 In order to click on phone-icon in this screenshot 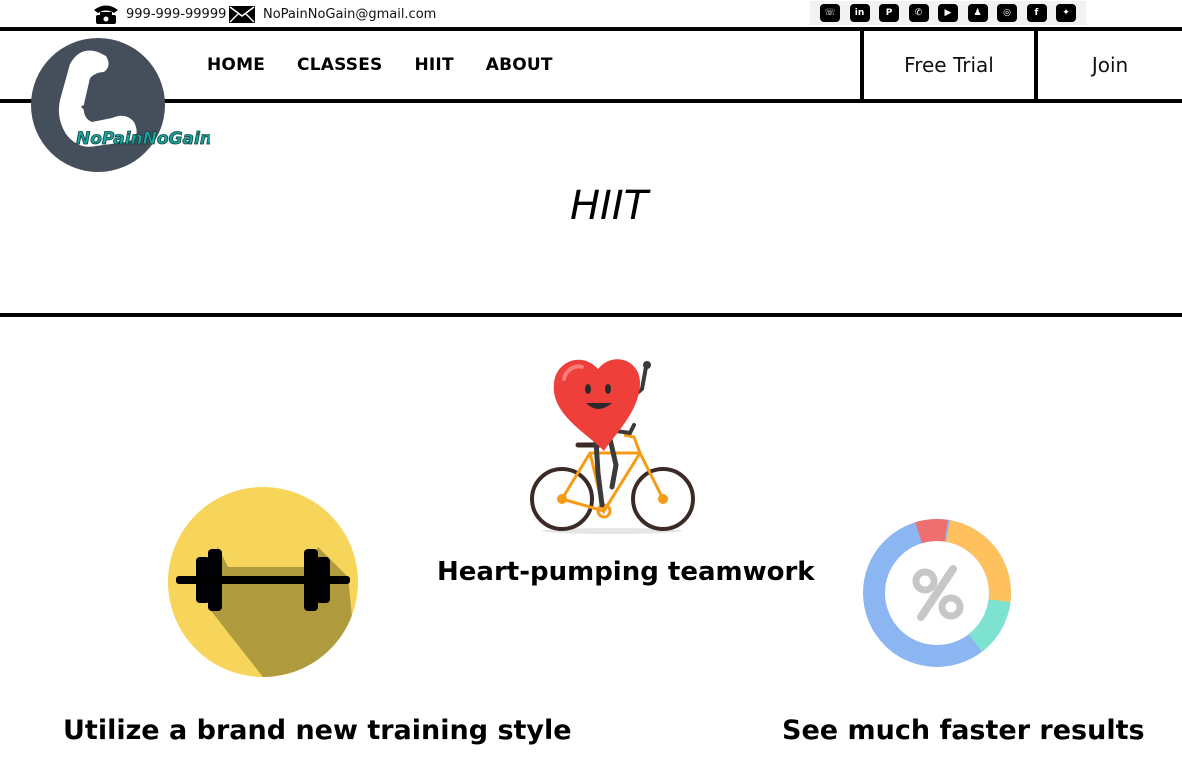, I will do `click(106, 14)`.